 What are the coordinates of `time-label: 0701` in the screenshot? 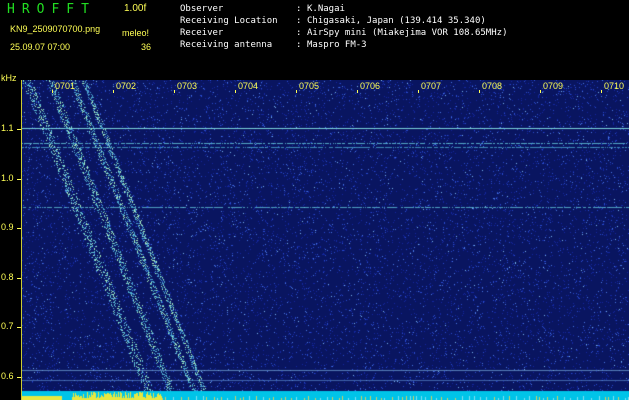 It's located at (65, 86).